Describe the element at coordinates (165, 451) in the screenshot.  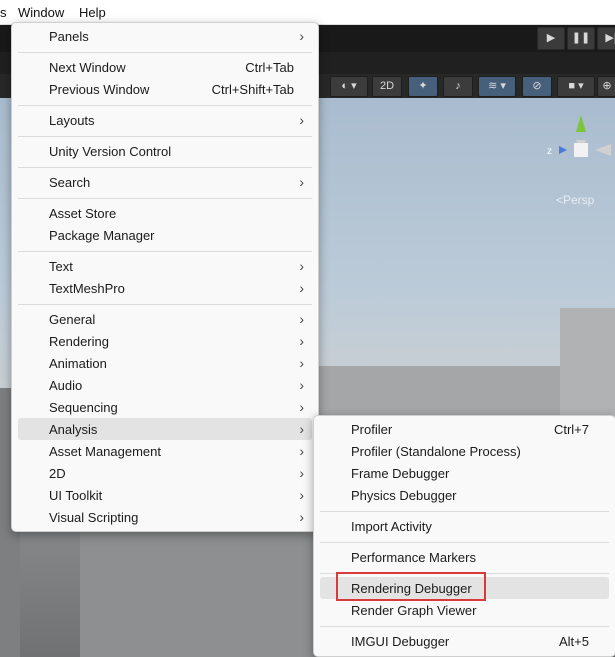
I see `menu-item-asset-management: Asset Management ›` at that location.